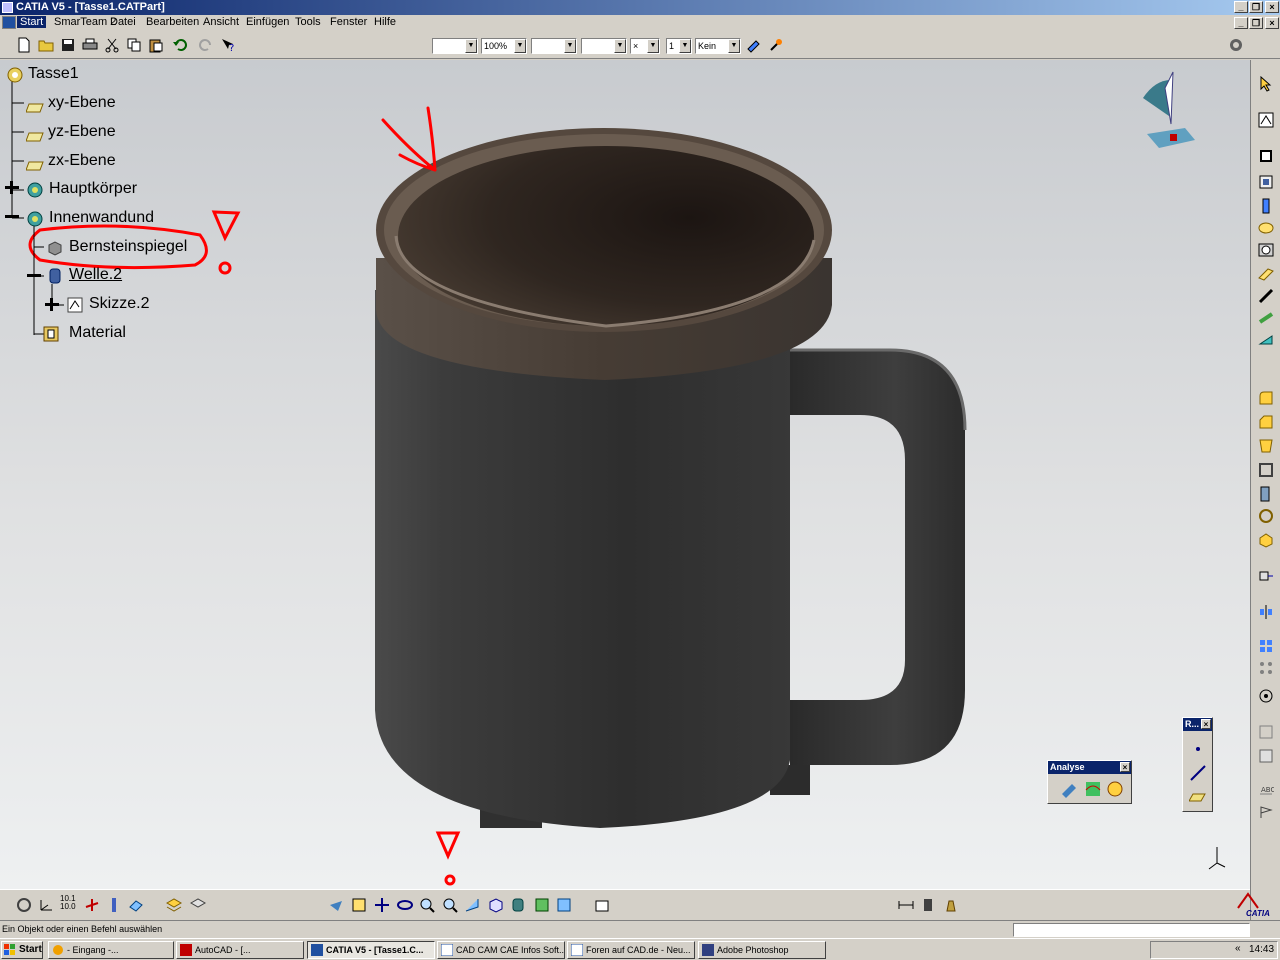 The width and height of the screenshot is (1280, 960). Describe the element at coordinates (1266, 540) in the screenshot. I see `remove-face-icon` at that location.